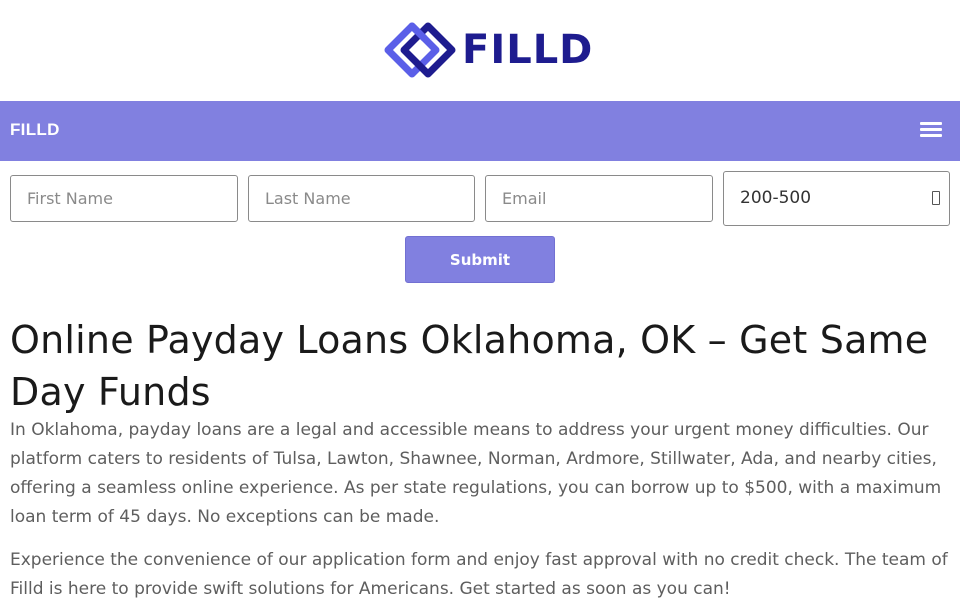 The width and height of the screenshot is (960, 600). I want to click on main-navbar: FILLD, so click(480, 131).